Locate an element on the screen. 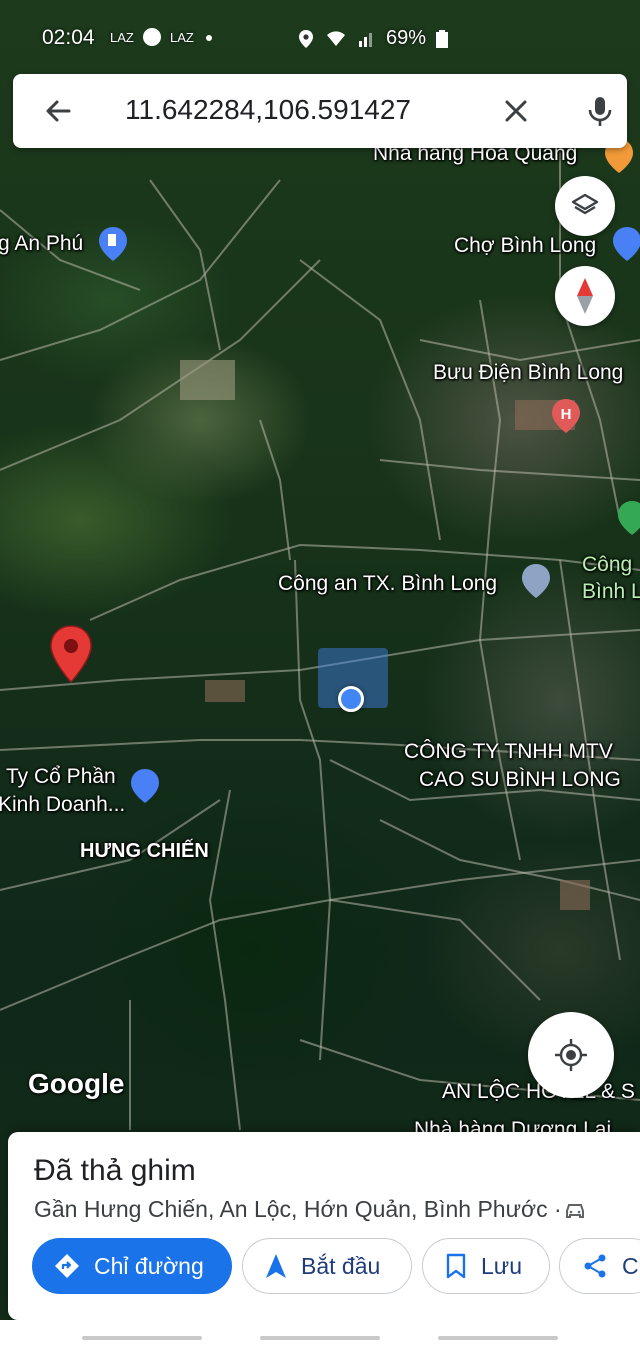  my-location-icon is located at coordinates (571, 1055).